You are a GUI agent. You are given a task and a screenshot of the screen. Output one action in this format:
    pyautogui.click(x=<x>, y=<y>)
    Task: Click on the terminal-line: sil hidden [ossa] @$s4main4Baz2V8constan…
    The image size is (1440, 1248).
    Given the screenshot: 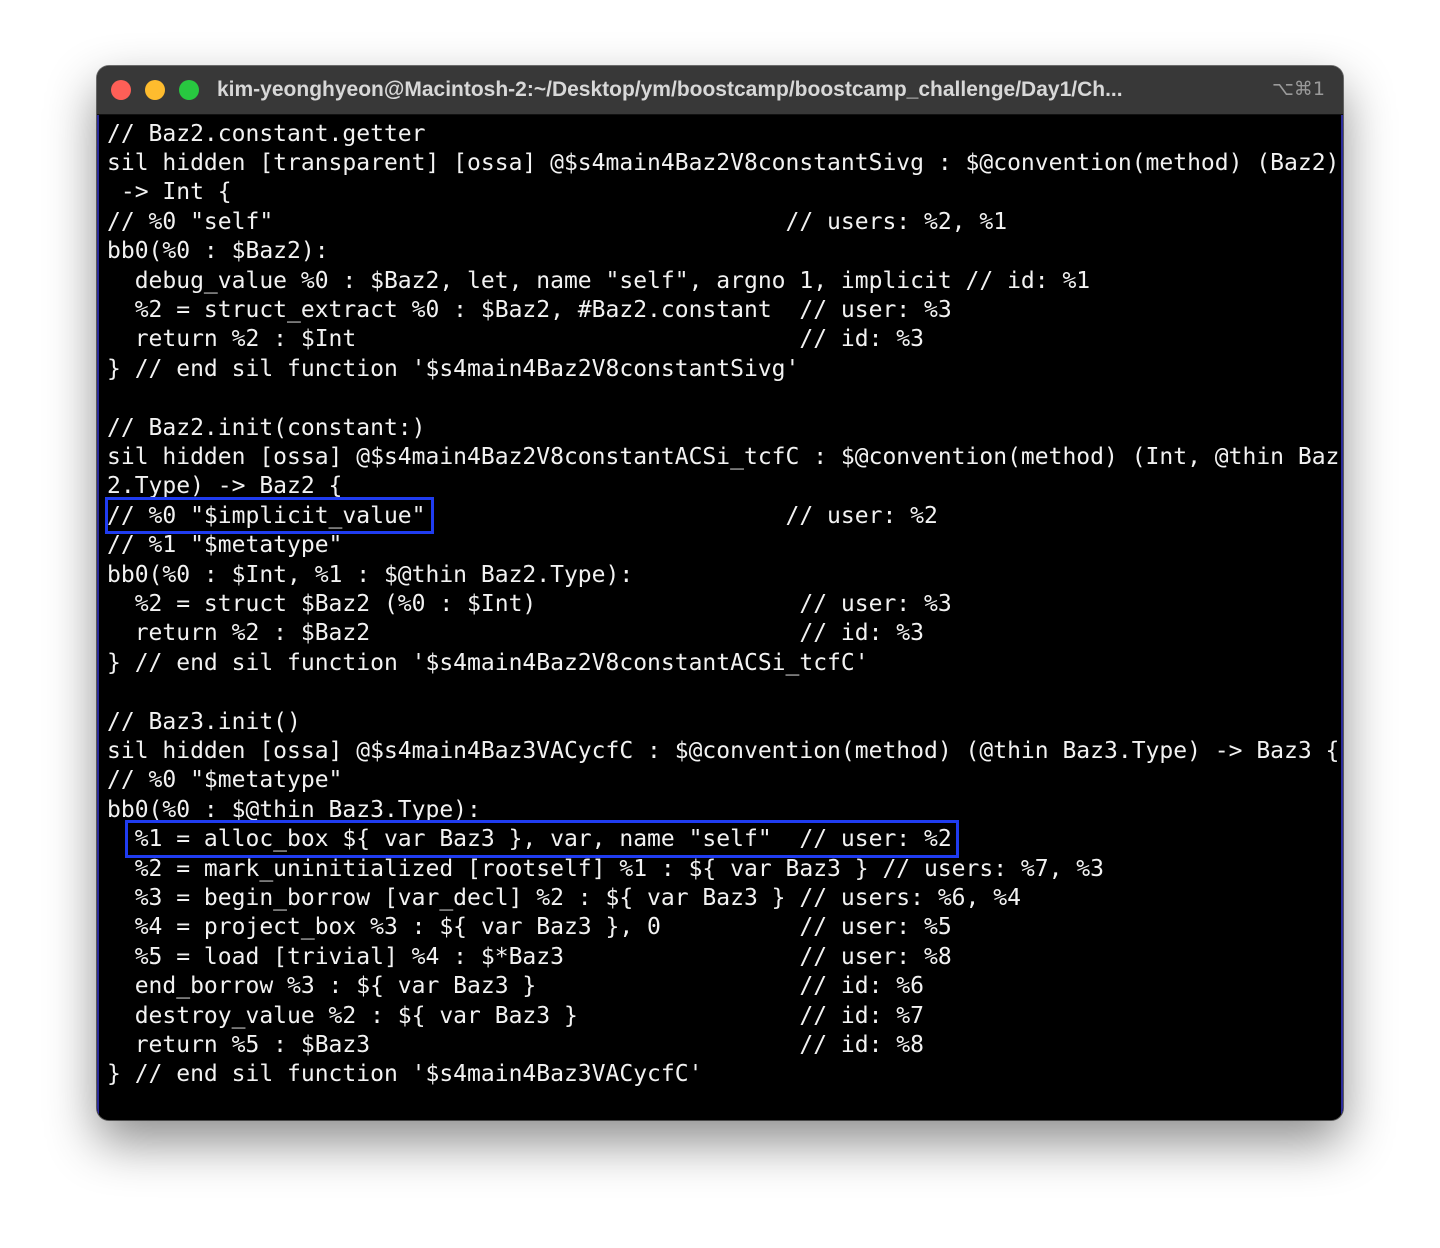 What is the action you would take?
    pyautogui.click(x=723, y=457)
    